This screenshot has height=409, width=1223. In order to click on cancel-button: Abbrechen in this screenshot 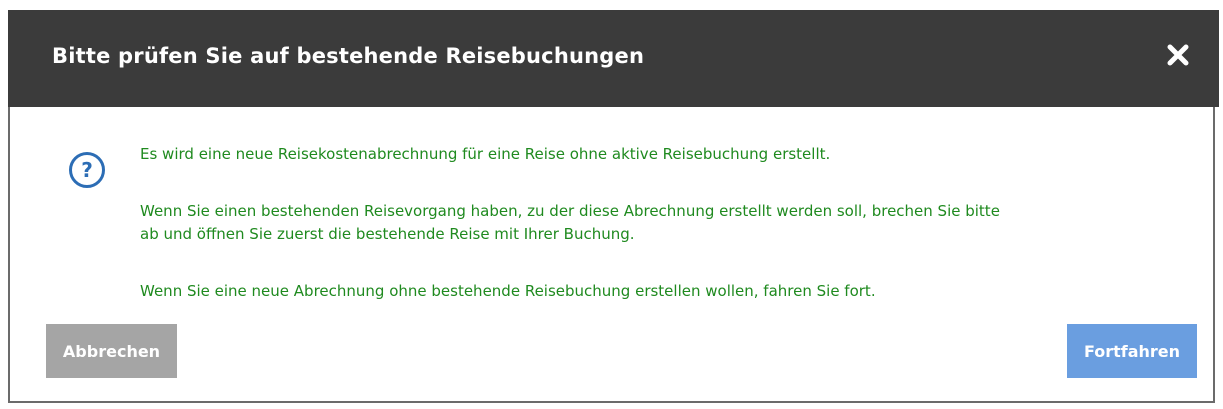, I will do `click(111, 351)`.